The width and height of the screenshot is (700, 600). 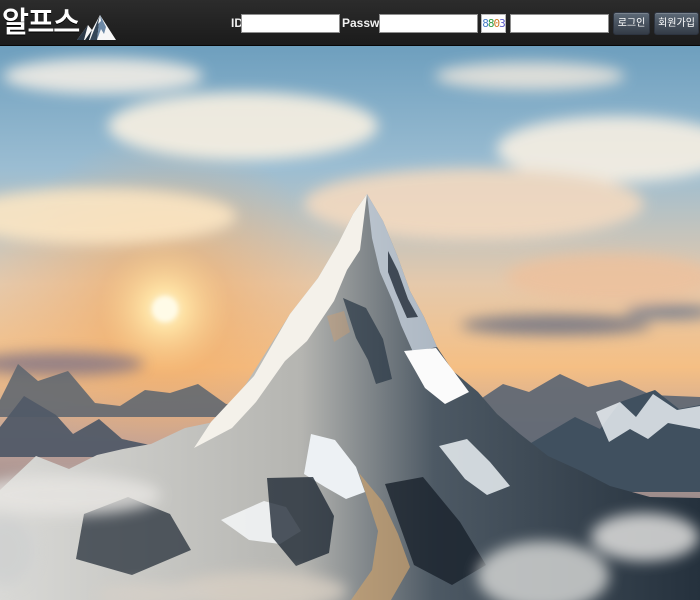 What do you see at coordinates (631, 23) in the screenshot?
I see `login-button: 로그인` at bounding box center [631, 23].